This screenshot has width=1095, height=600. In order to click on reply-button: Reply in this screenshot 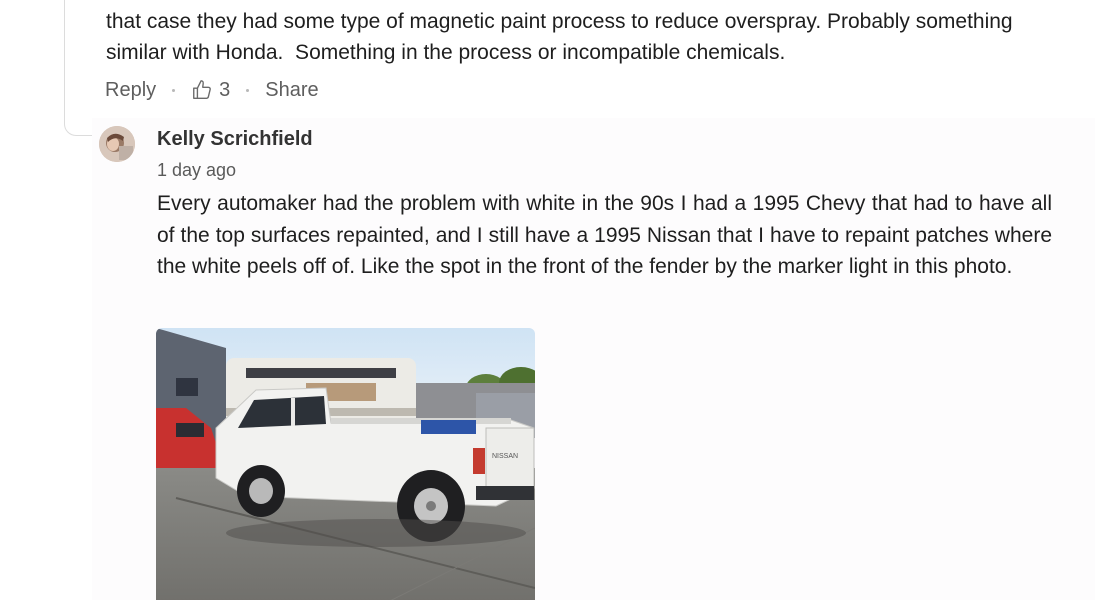, I will do `click(130, 90)`.